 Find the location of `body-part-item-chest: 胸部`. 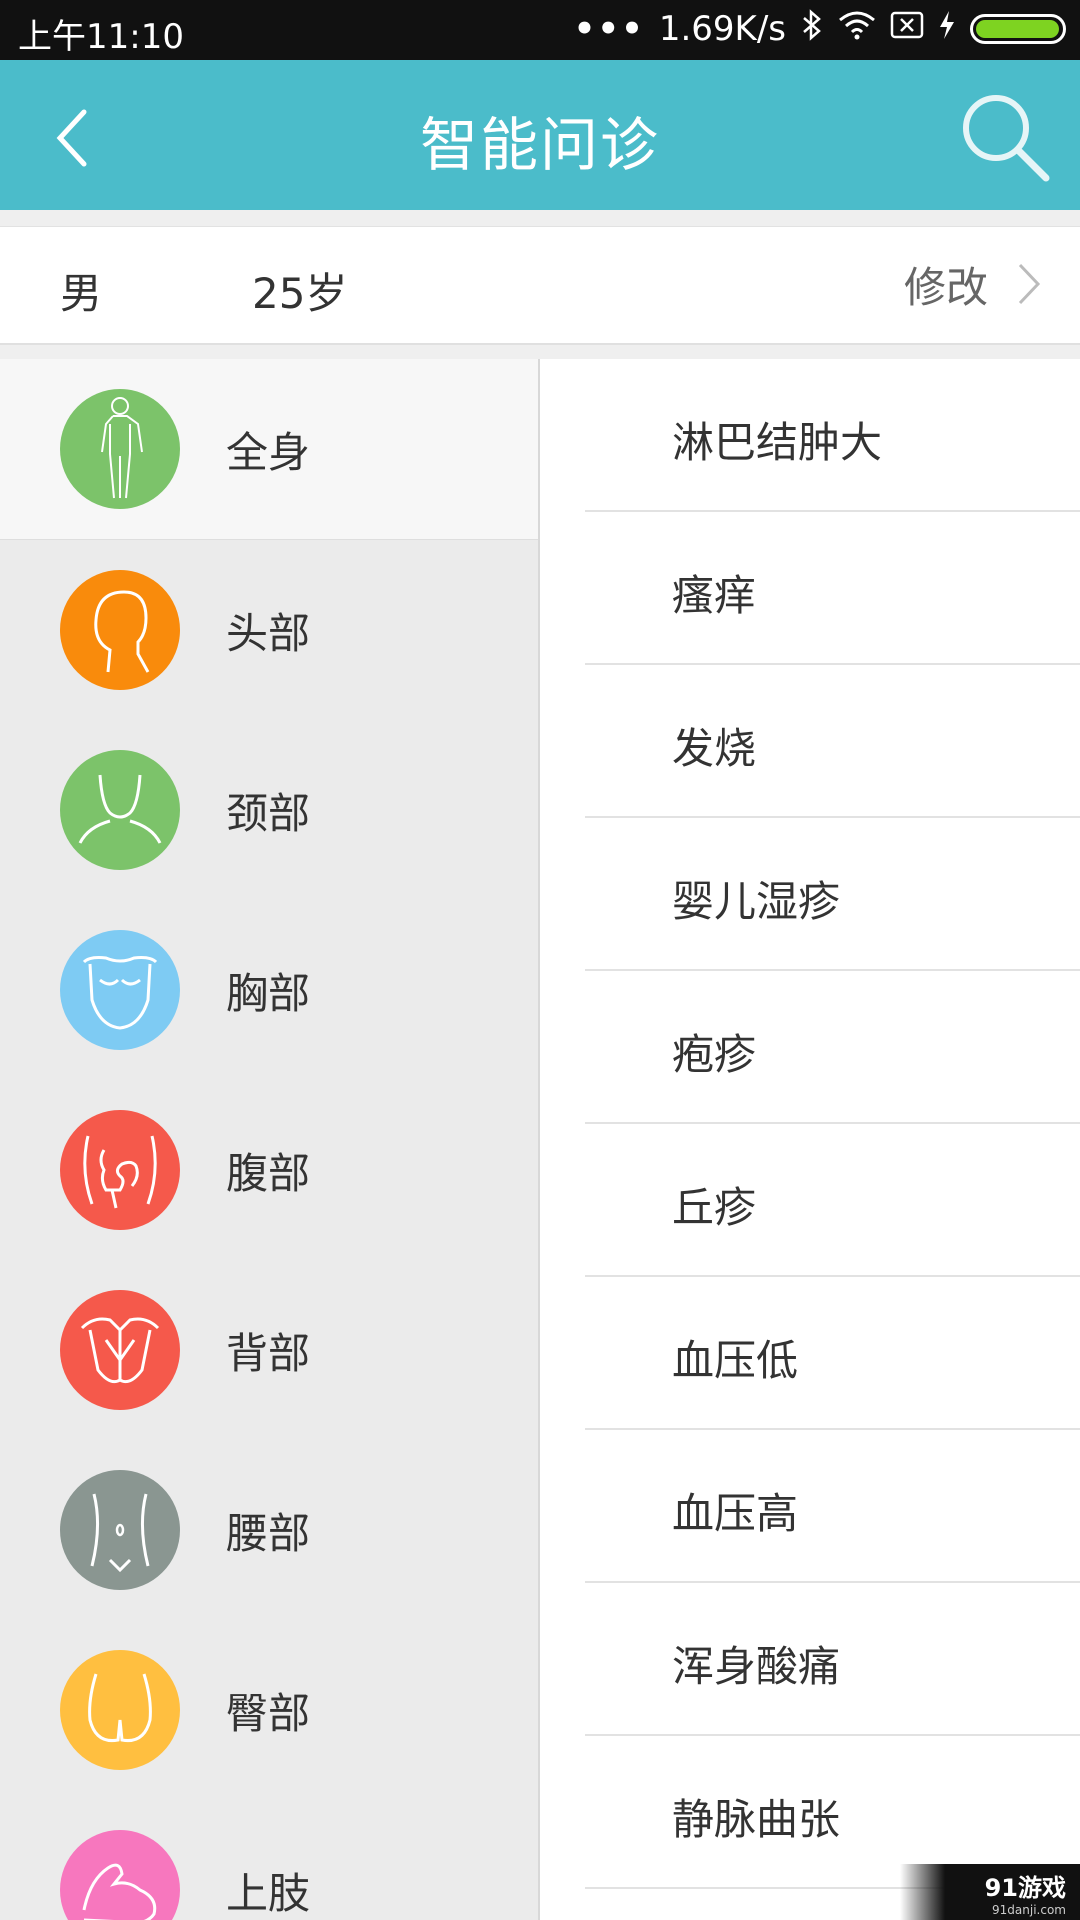

body-part-item-chest: 胸部 is located at coordinates (269, 990).